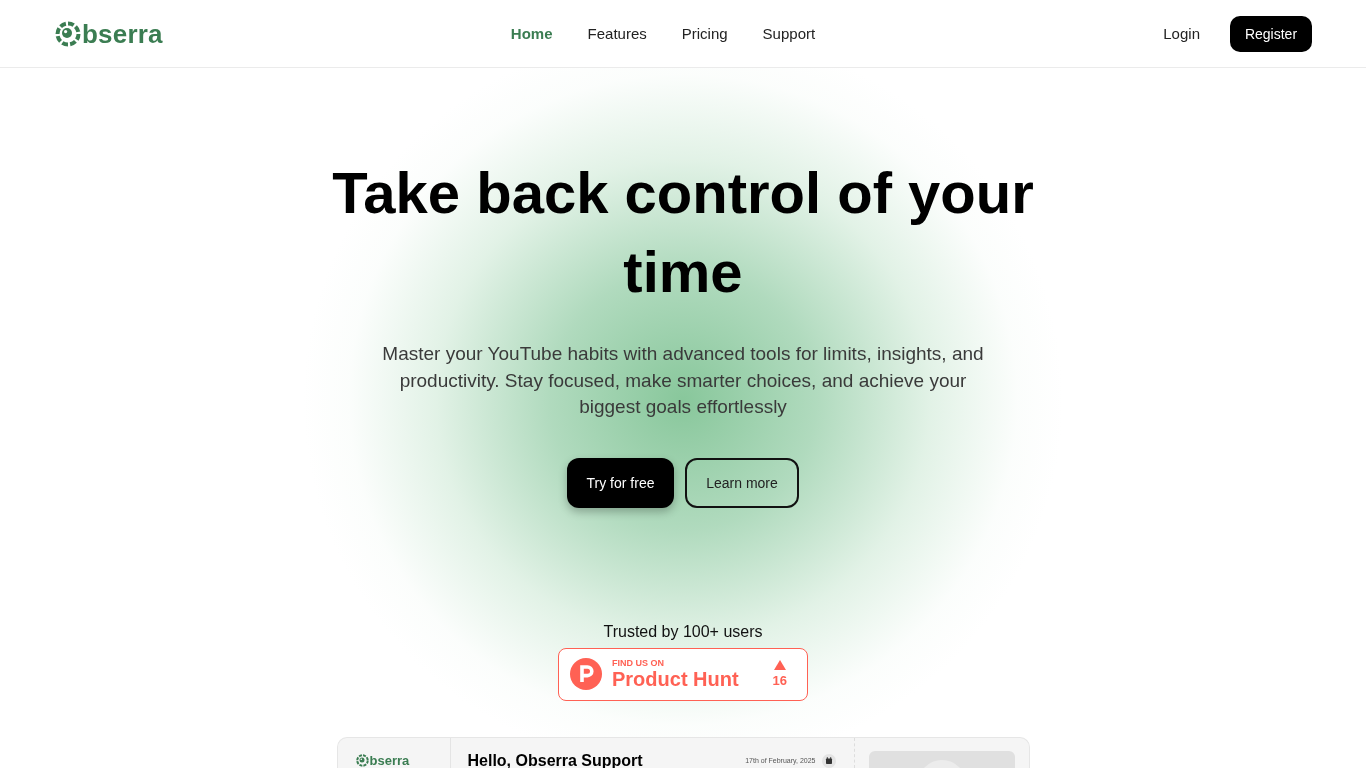 This screenshot has width=1366, height=768. Describe the element at coordinates (1181, 33) in the screenshot. I see `login-link: Login` at that location.